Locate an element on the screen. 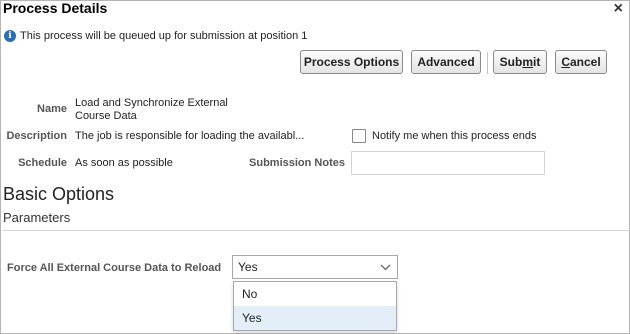 Image resolution: width=630 pixels, height=334 pixels. submit-button: Sub m it is located at coordinates (520, 62).